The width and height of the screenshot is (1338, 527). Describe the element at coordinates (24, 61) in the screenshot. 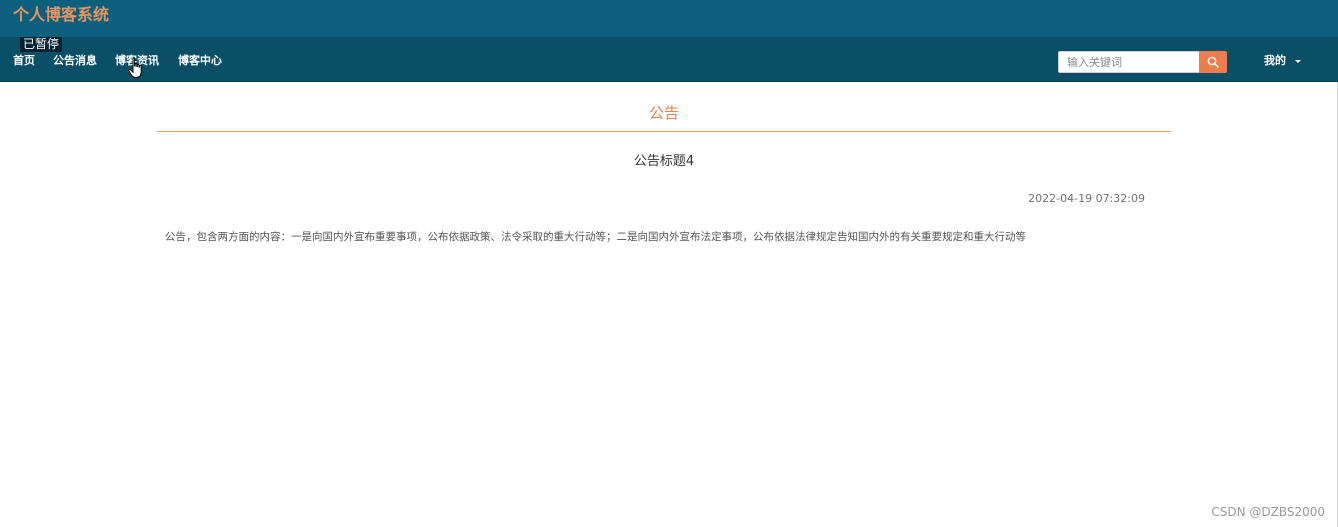

I see `nav-item-home: 首页` at that location.